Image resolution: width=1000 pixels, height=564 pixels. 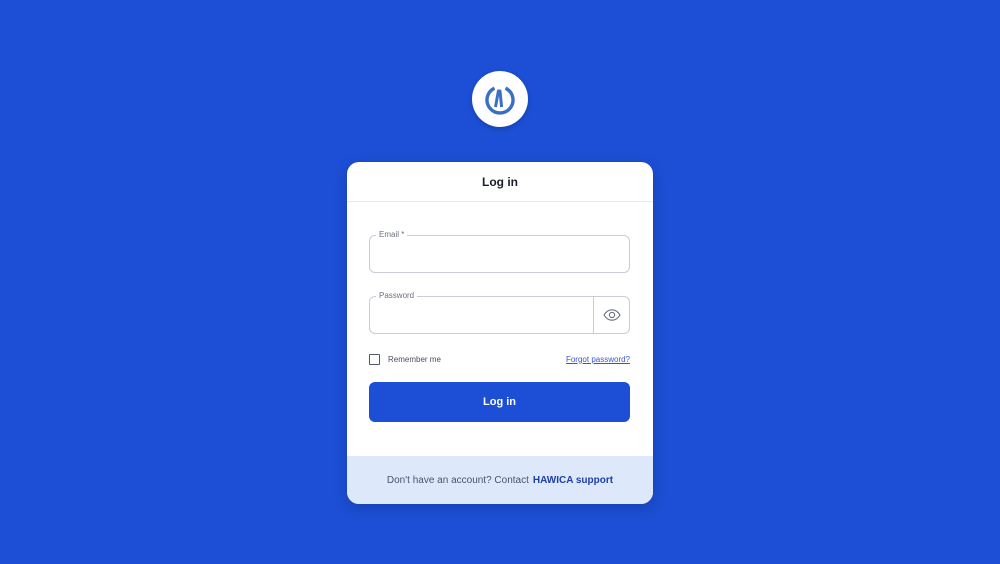 I want to click on eye-icon, so click(x=611, y=315).